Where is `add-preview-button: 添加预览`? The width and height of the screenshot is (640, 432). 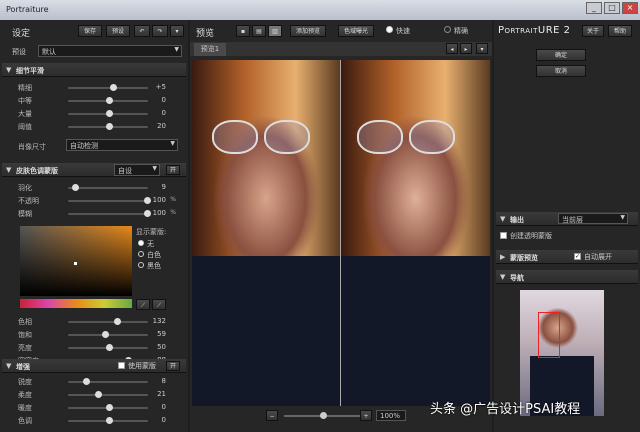 add-preview-button: 添加预览 is located at coordinates (308, 31).